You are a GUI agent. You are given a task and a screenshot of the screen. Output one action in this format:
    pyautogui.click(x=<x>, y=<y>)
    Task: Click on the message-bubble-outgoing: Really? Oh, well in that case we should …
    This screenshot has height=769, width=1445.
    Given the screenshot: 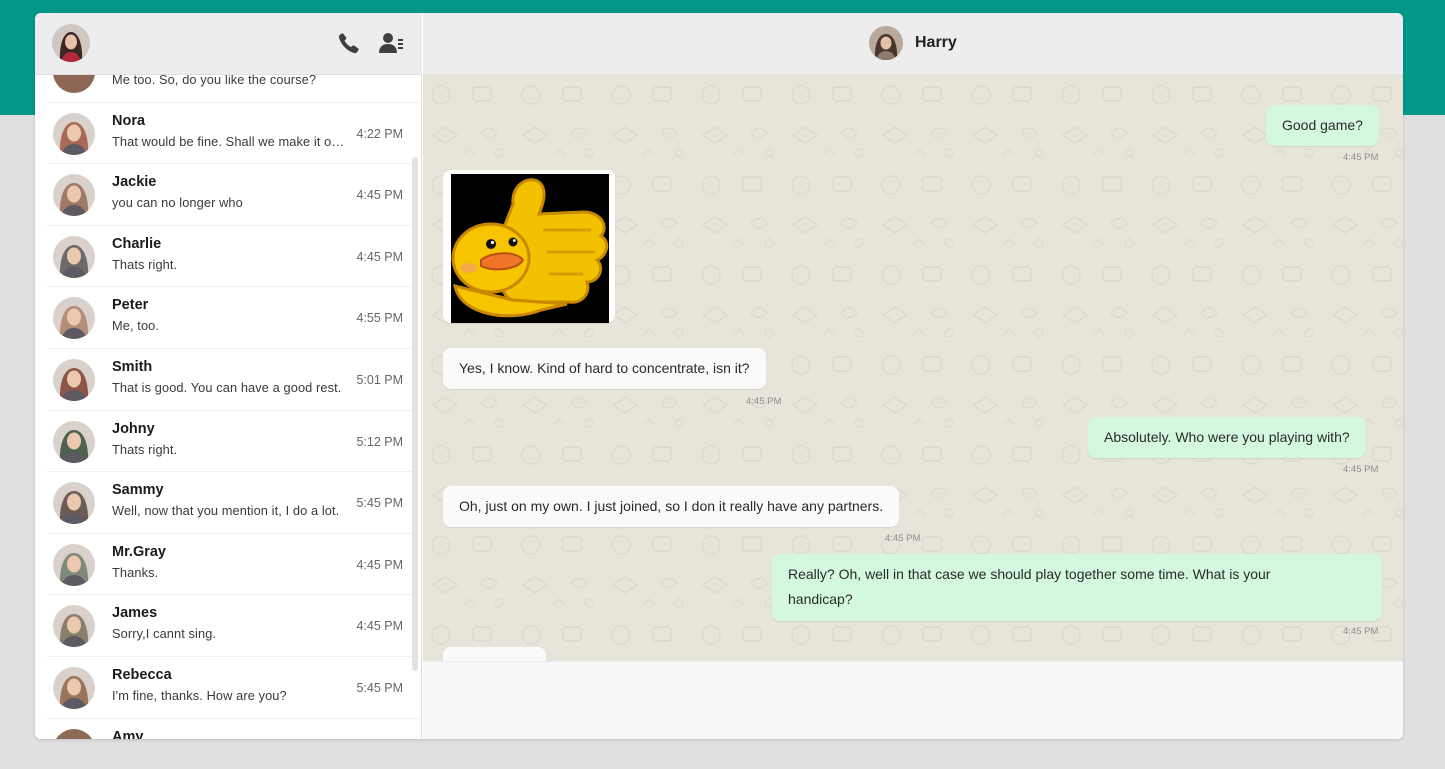 What is the action you would take?
    pyautogui.click(x=1077, y=587)
    